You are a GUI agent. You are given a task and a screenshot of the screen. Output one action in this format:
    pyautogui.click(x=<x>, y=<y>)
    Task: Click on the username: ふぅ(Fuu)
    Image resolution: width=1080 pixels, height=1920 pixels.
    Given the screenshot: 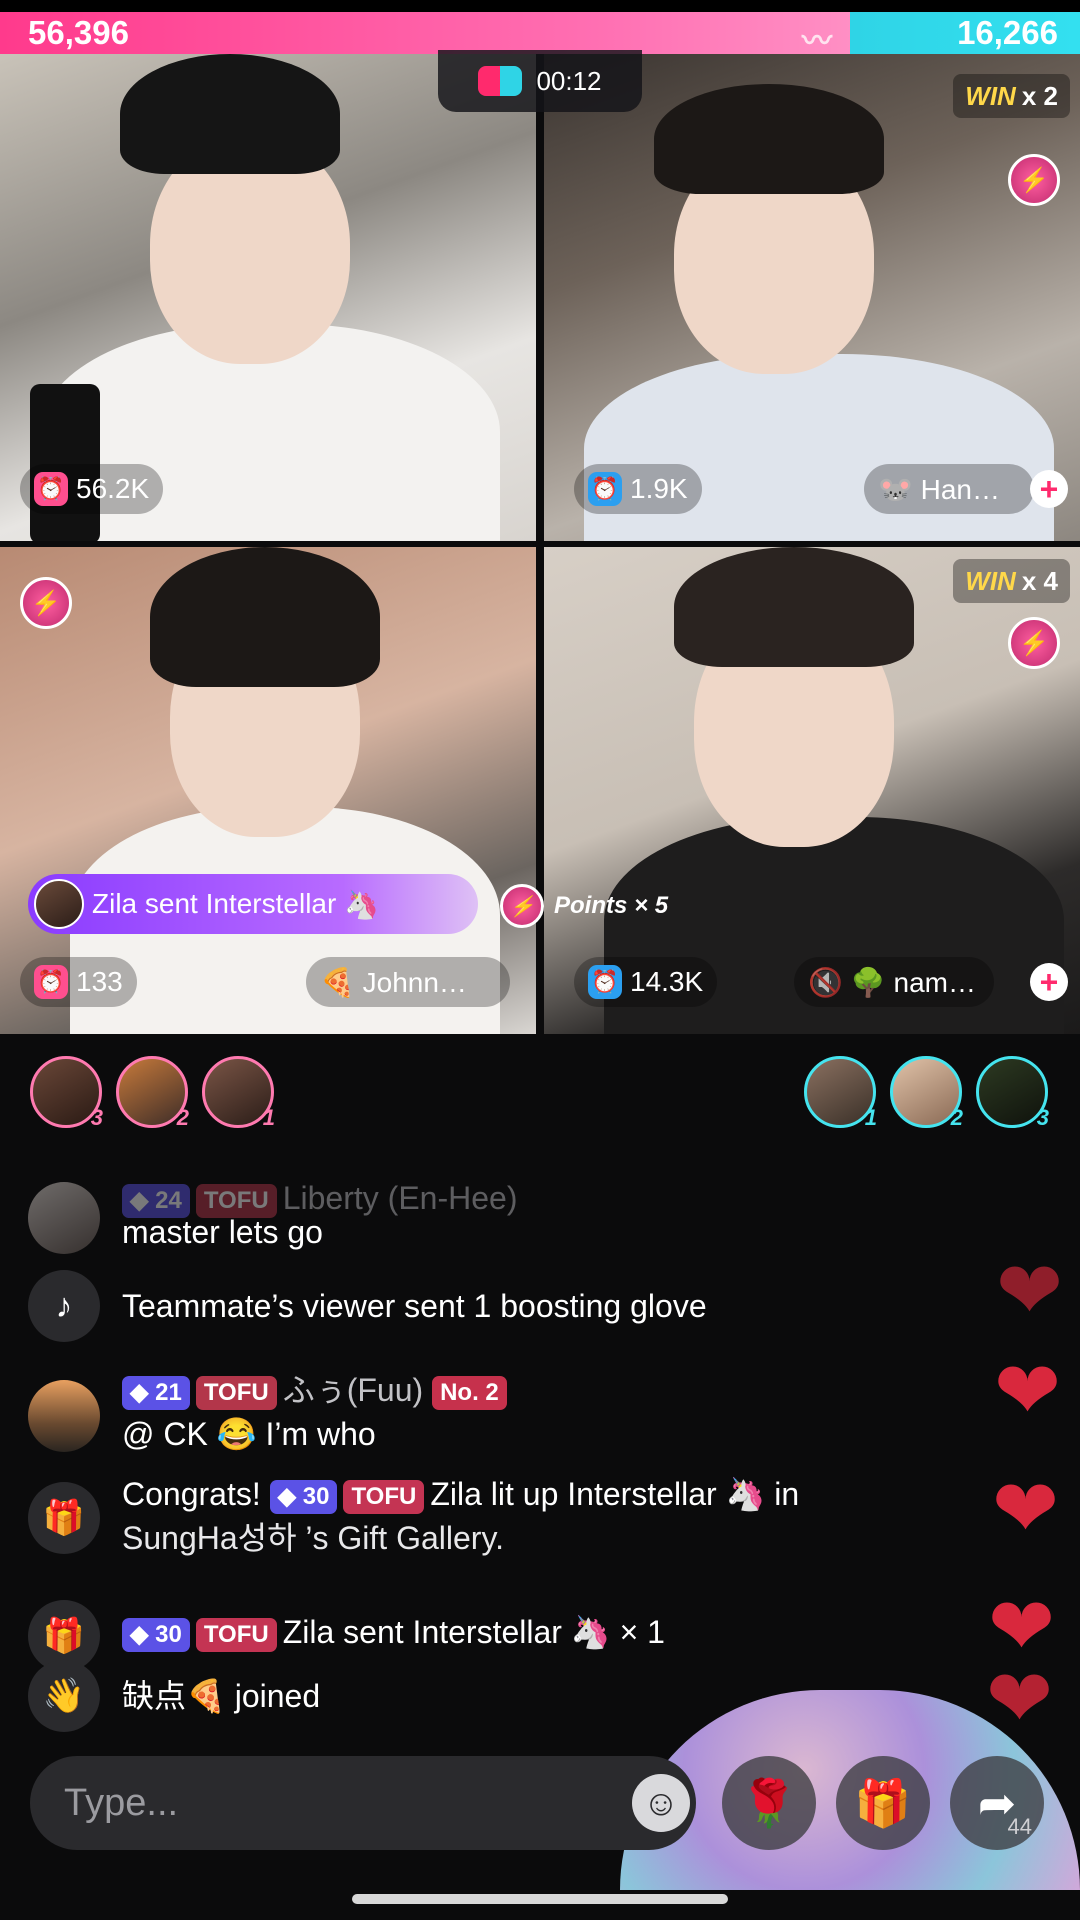 What is the action you would take?
    pyautogui.click(x=353, y=1390)
    